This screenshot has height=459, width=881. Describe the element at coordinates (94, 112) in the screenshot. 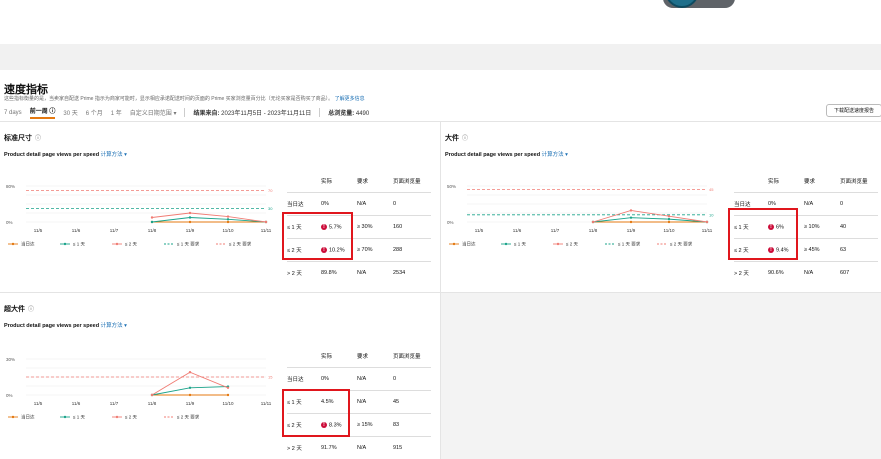

I see `filter-6-months: 6 个月` at that location.